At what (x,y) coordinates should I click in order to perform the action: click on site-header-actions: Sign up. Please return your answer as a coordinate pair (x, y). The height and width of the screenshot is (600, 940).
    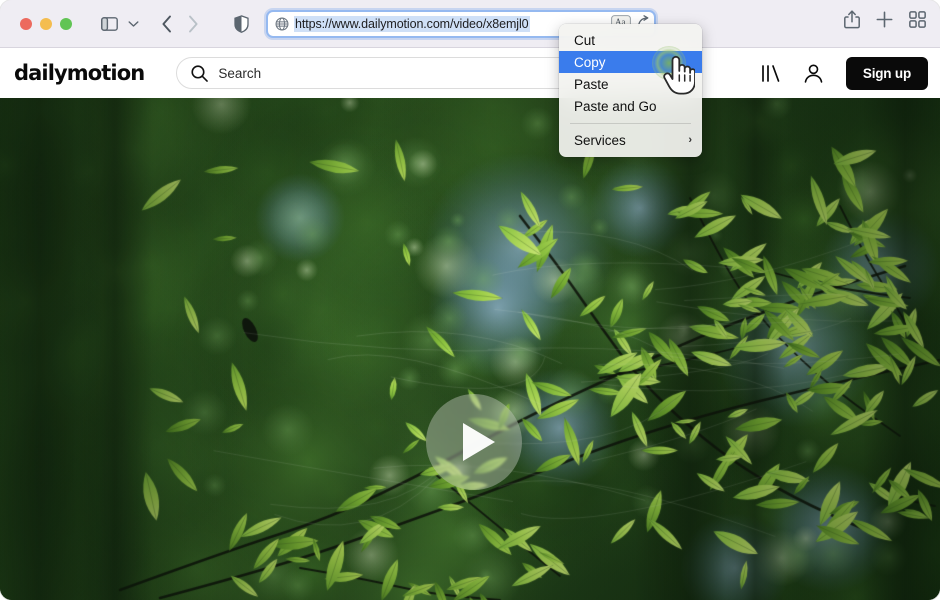
    Looking at the image, I should click on (844, 73).